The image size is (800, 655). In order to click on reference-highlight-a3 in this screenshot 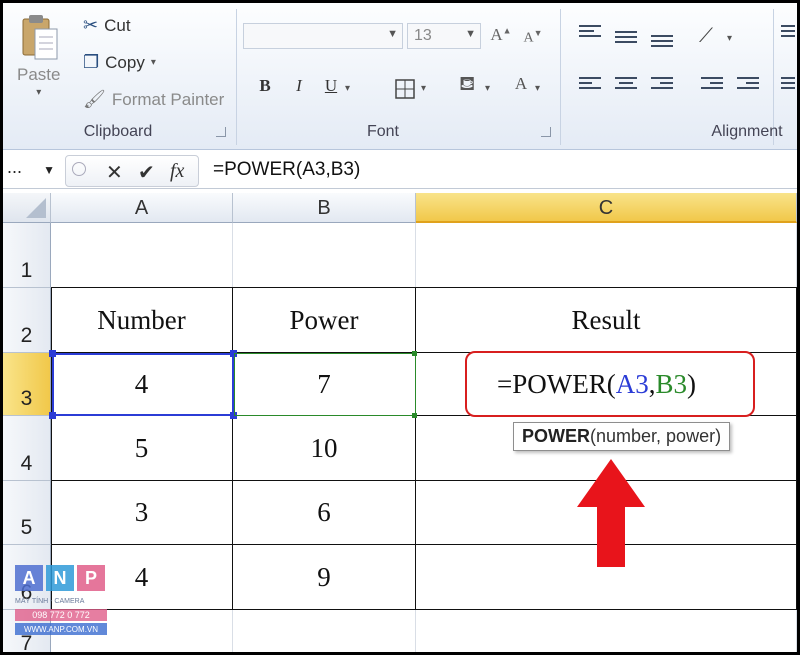, I will do `click(143, 384)`.